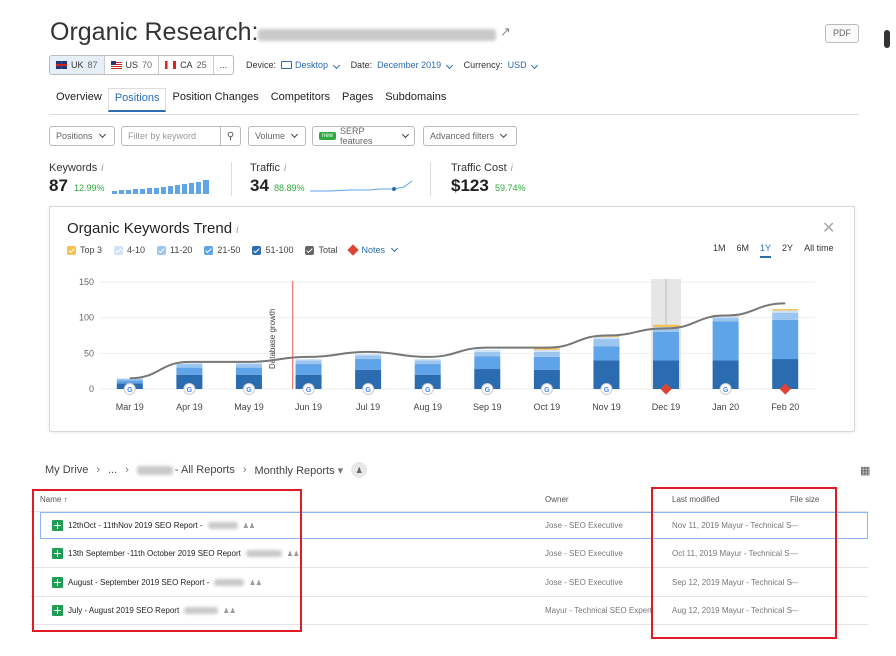 The image size is (896, 656). Describe the element at coordinates (743, 250) in the screenshot. I see `range-6m: 6M` at that location.